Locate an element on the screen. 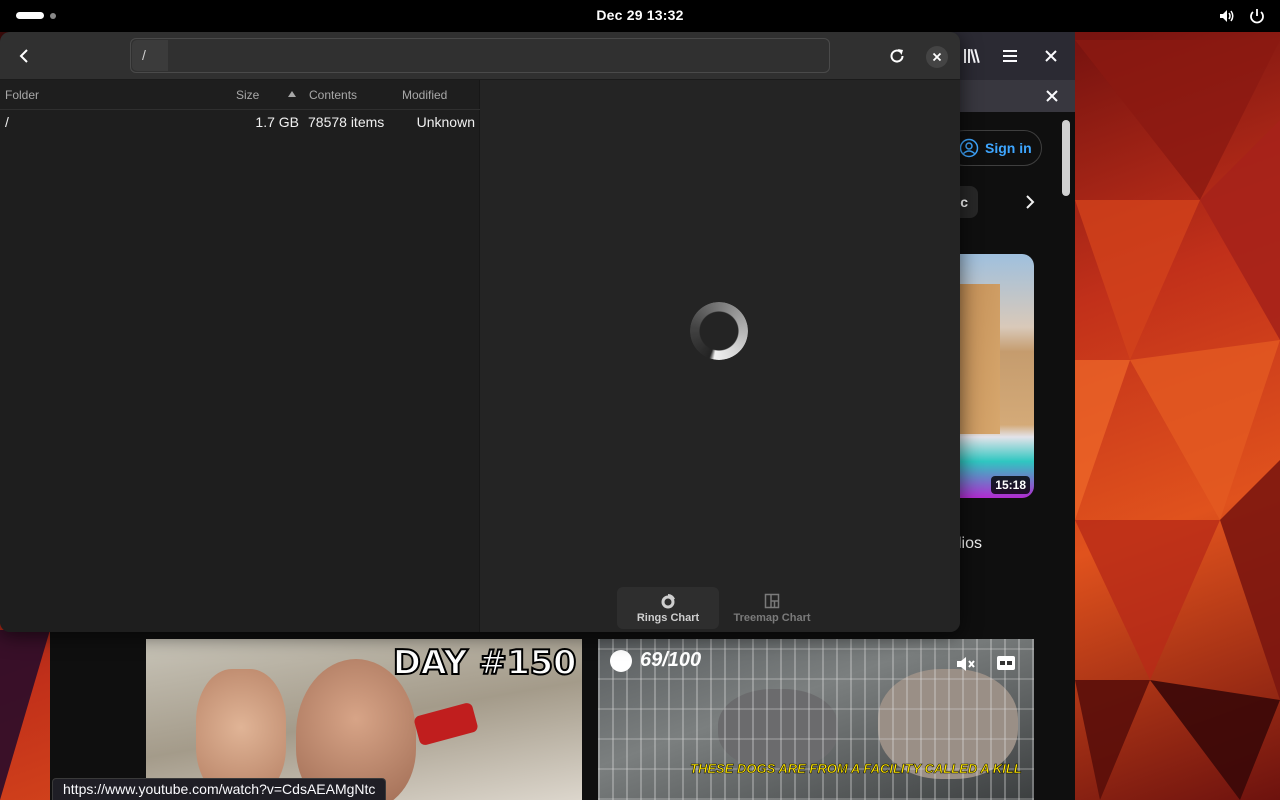  chevron-left-icon is located at coordinates (23, 56).